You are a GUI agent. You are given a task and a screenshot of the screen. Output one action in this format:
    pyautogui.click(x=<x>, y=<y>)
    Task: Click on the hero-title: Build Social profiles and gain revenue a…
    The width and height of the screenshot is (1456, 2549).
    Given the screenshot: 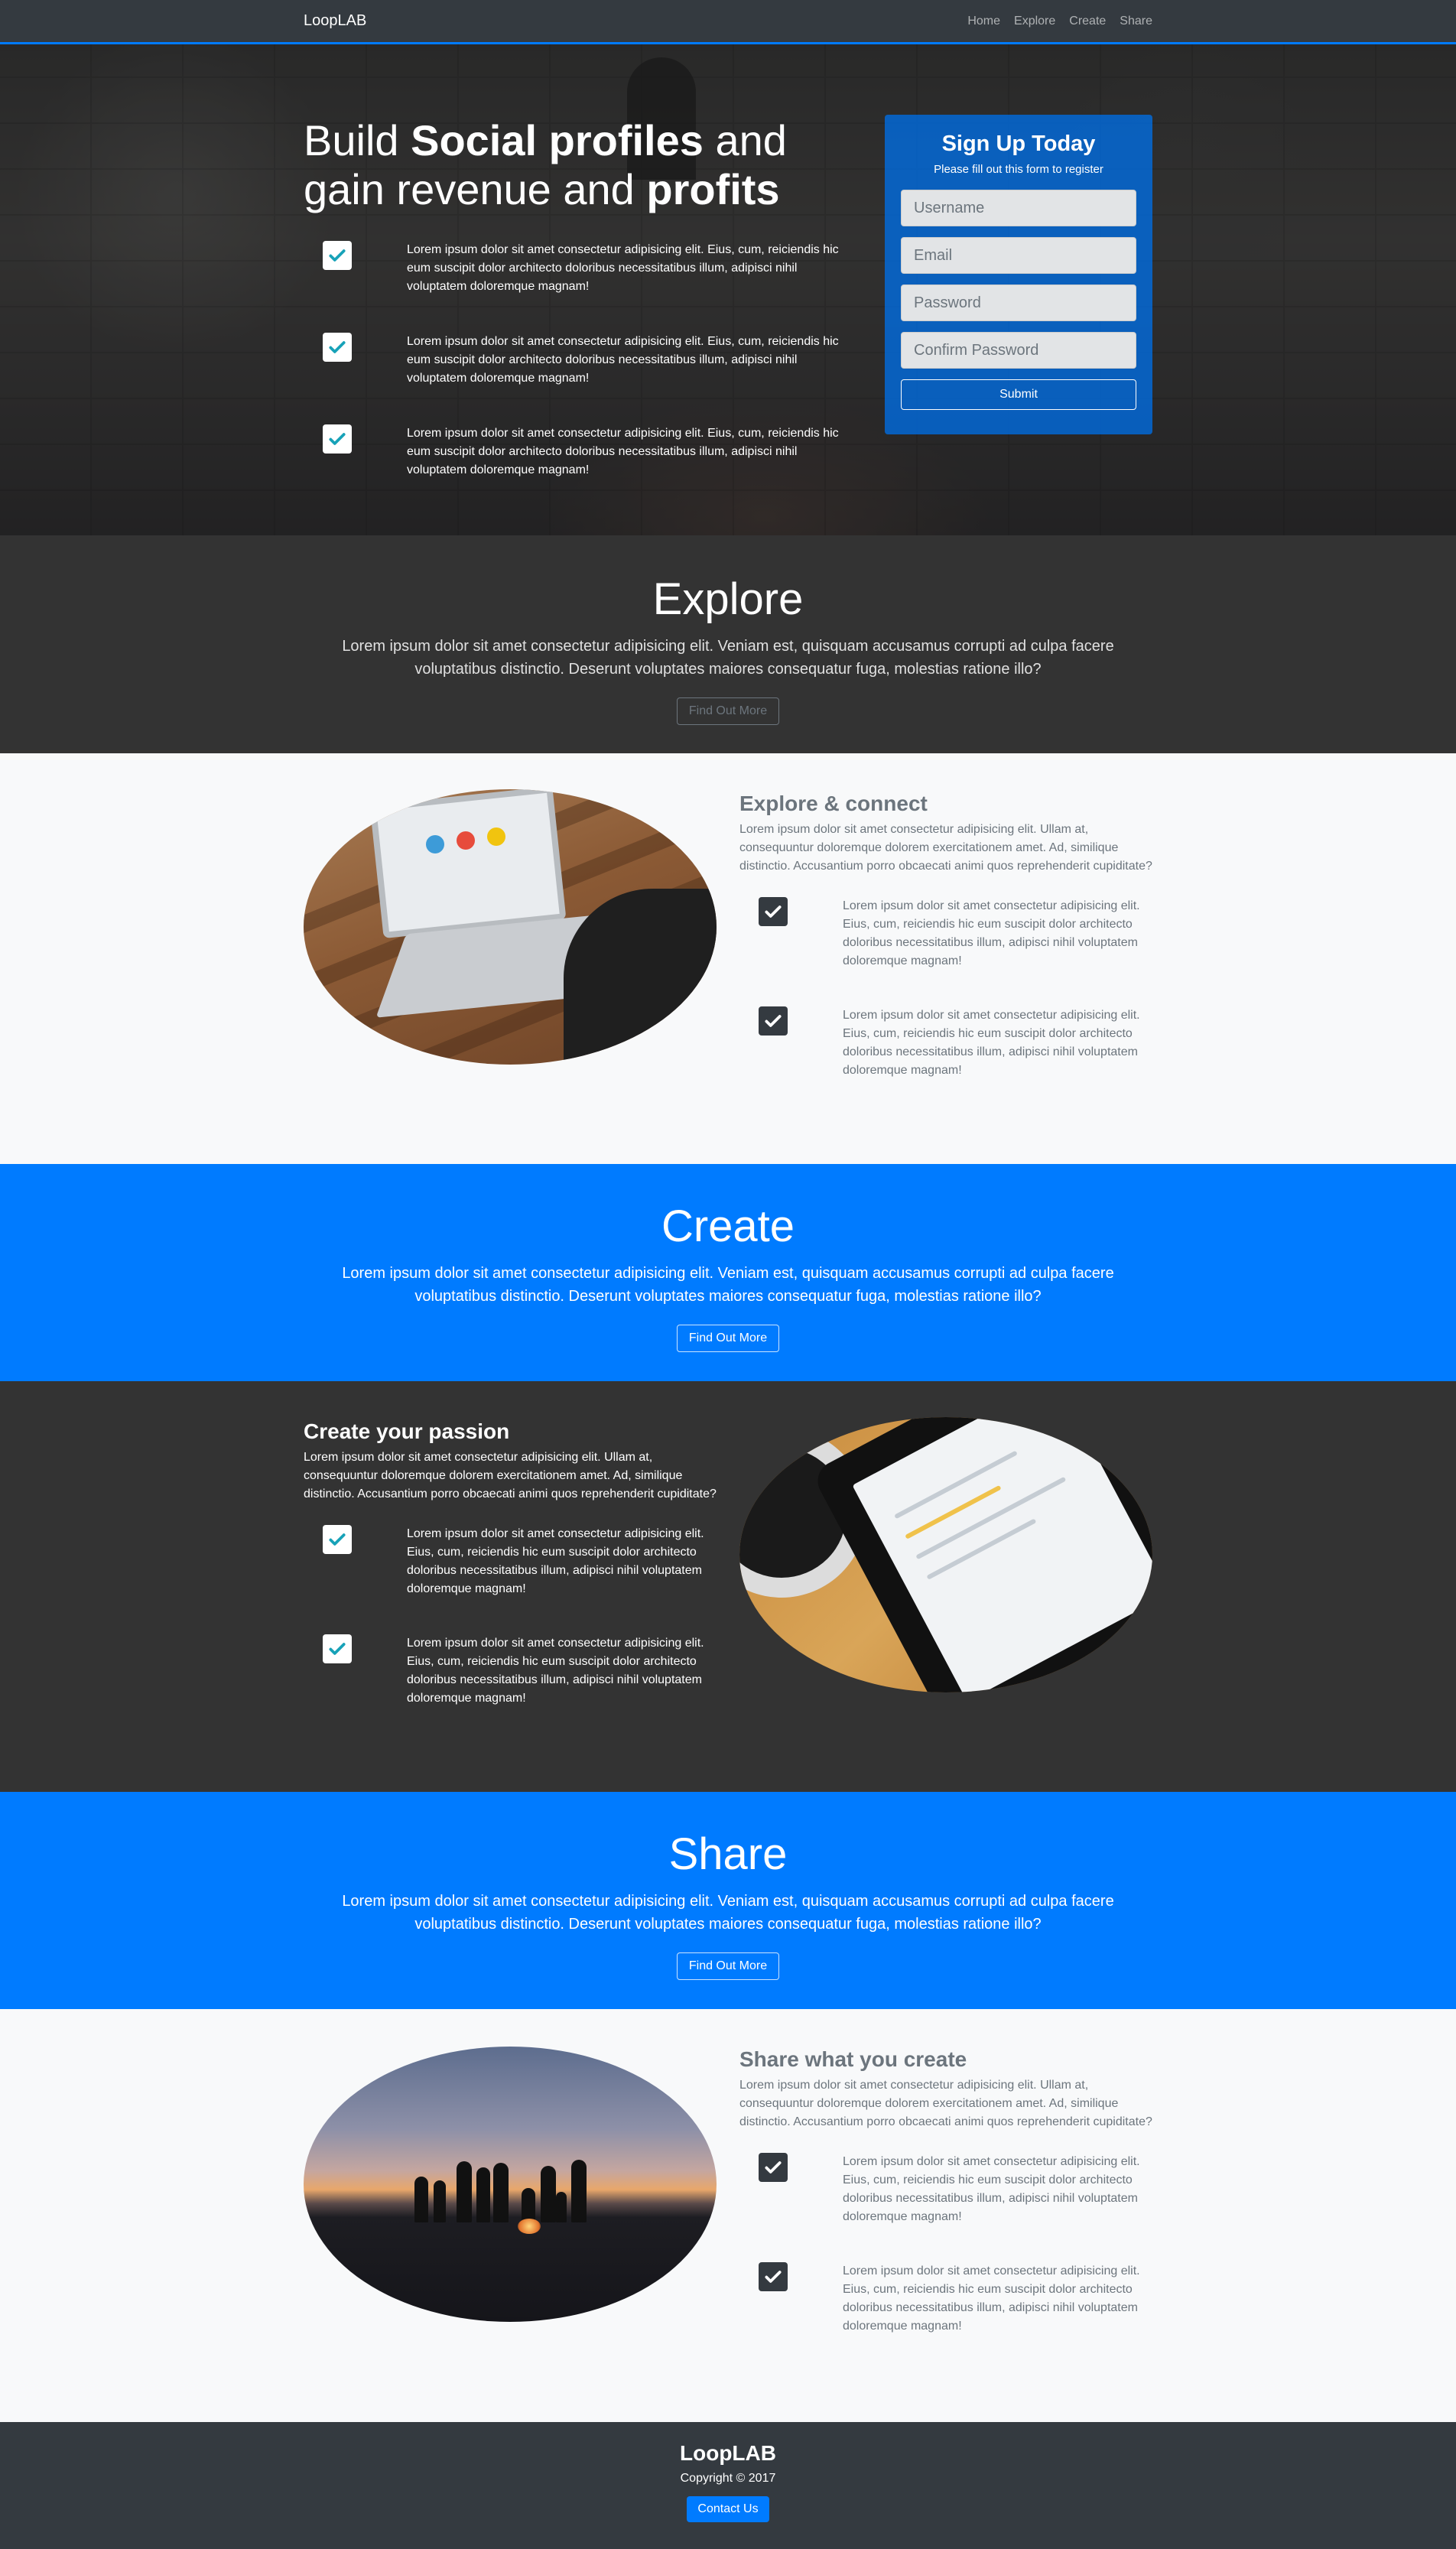 What is the action you would take?
    pyautogui.click(x=545, y=164)
    